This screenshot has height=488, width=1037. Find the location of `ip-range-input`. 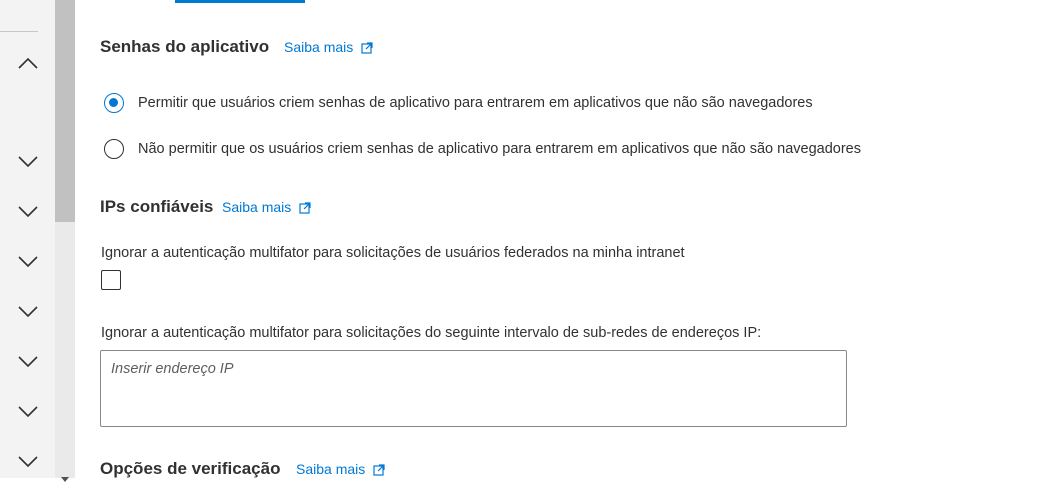

ip-range-input is located at coordinates (473, 388).